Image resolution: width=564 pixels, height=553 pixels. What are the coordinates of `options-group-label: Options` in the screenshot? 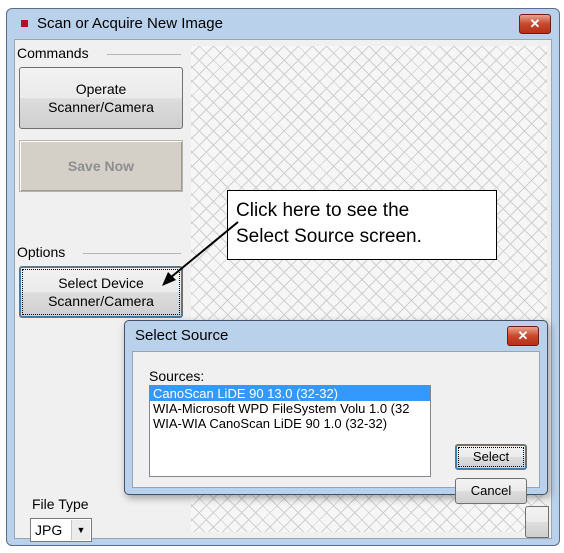 It's located at (43, 252).